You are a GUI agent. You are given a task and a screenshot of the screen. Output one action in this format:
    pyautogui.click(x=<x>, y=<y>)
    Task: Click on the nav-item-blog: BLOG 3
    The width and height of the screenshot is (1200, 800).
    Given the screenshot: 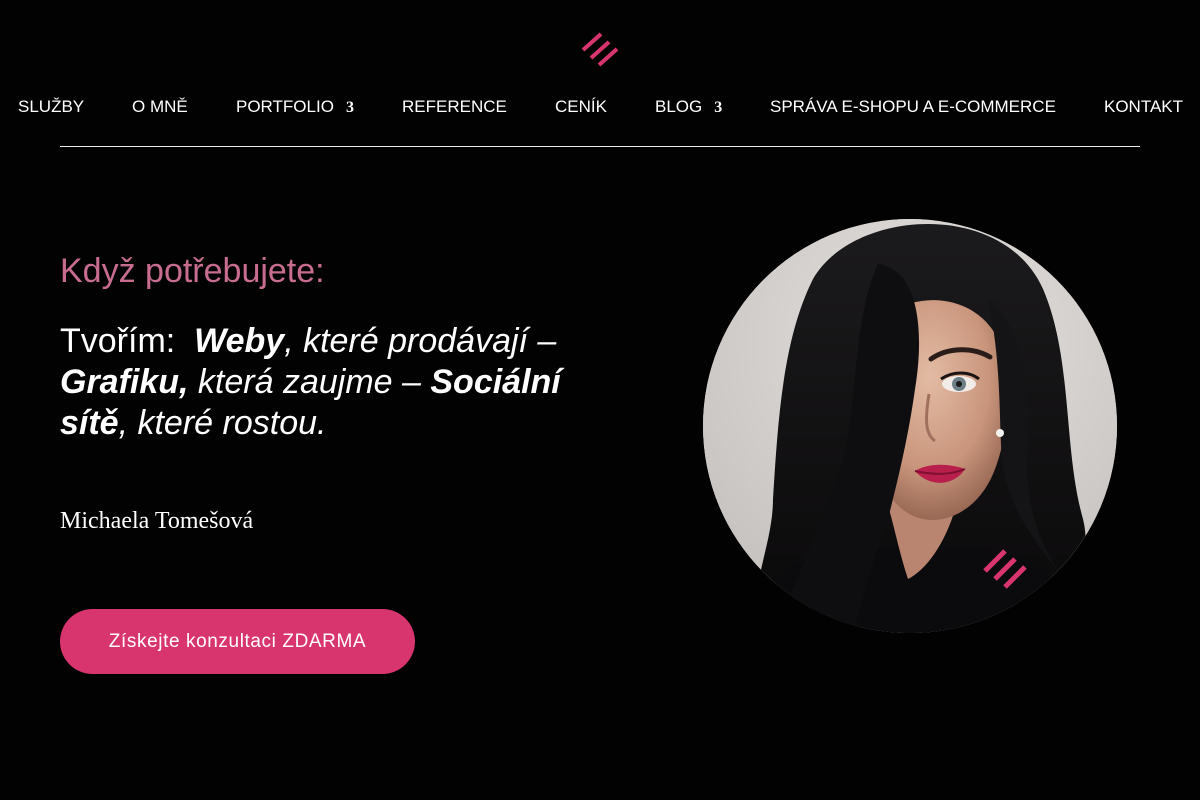 What is the action you would take?
    pyautogui.click(x=688, y=107)
    